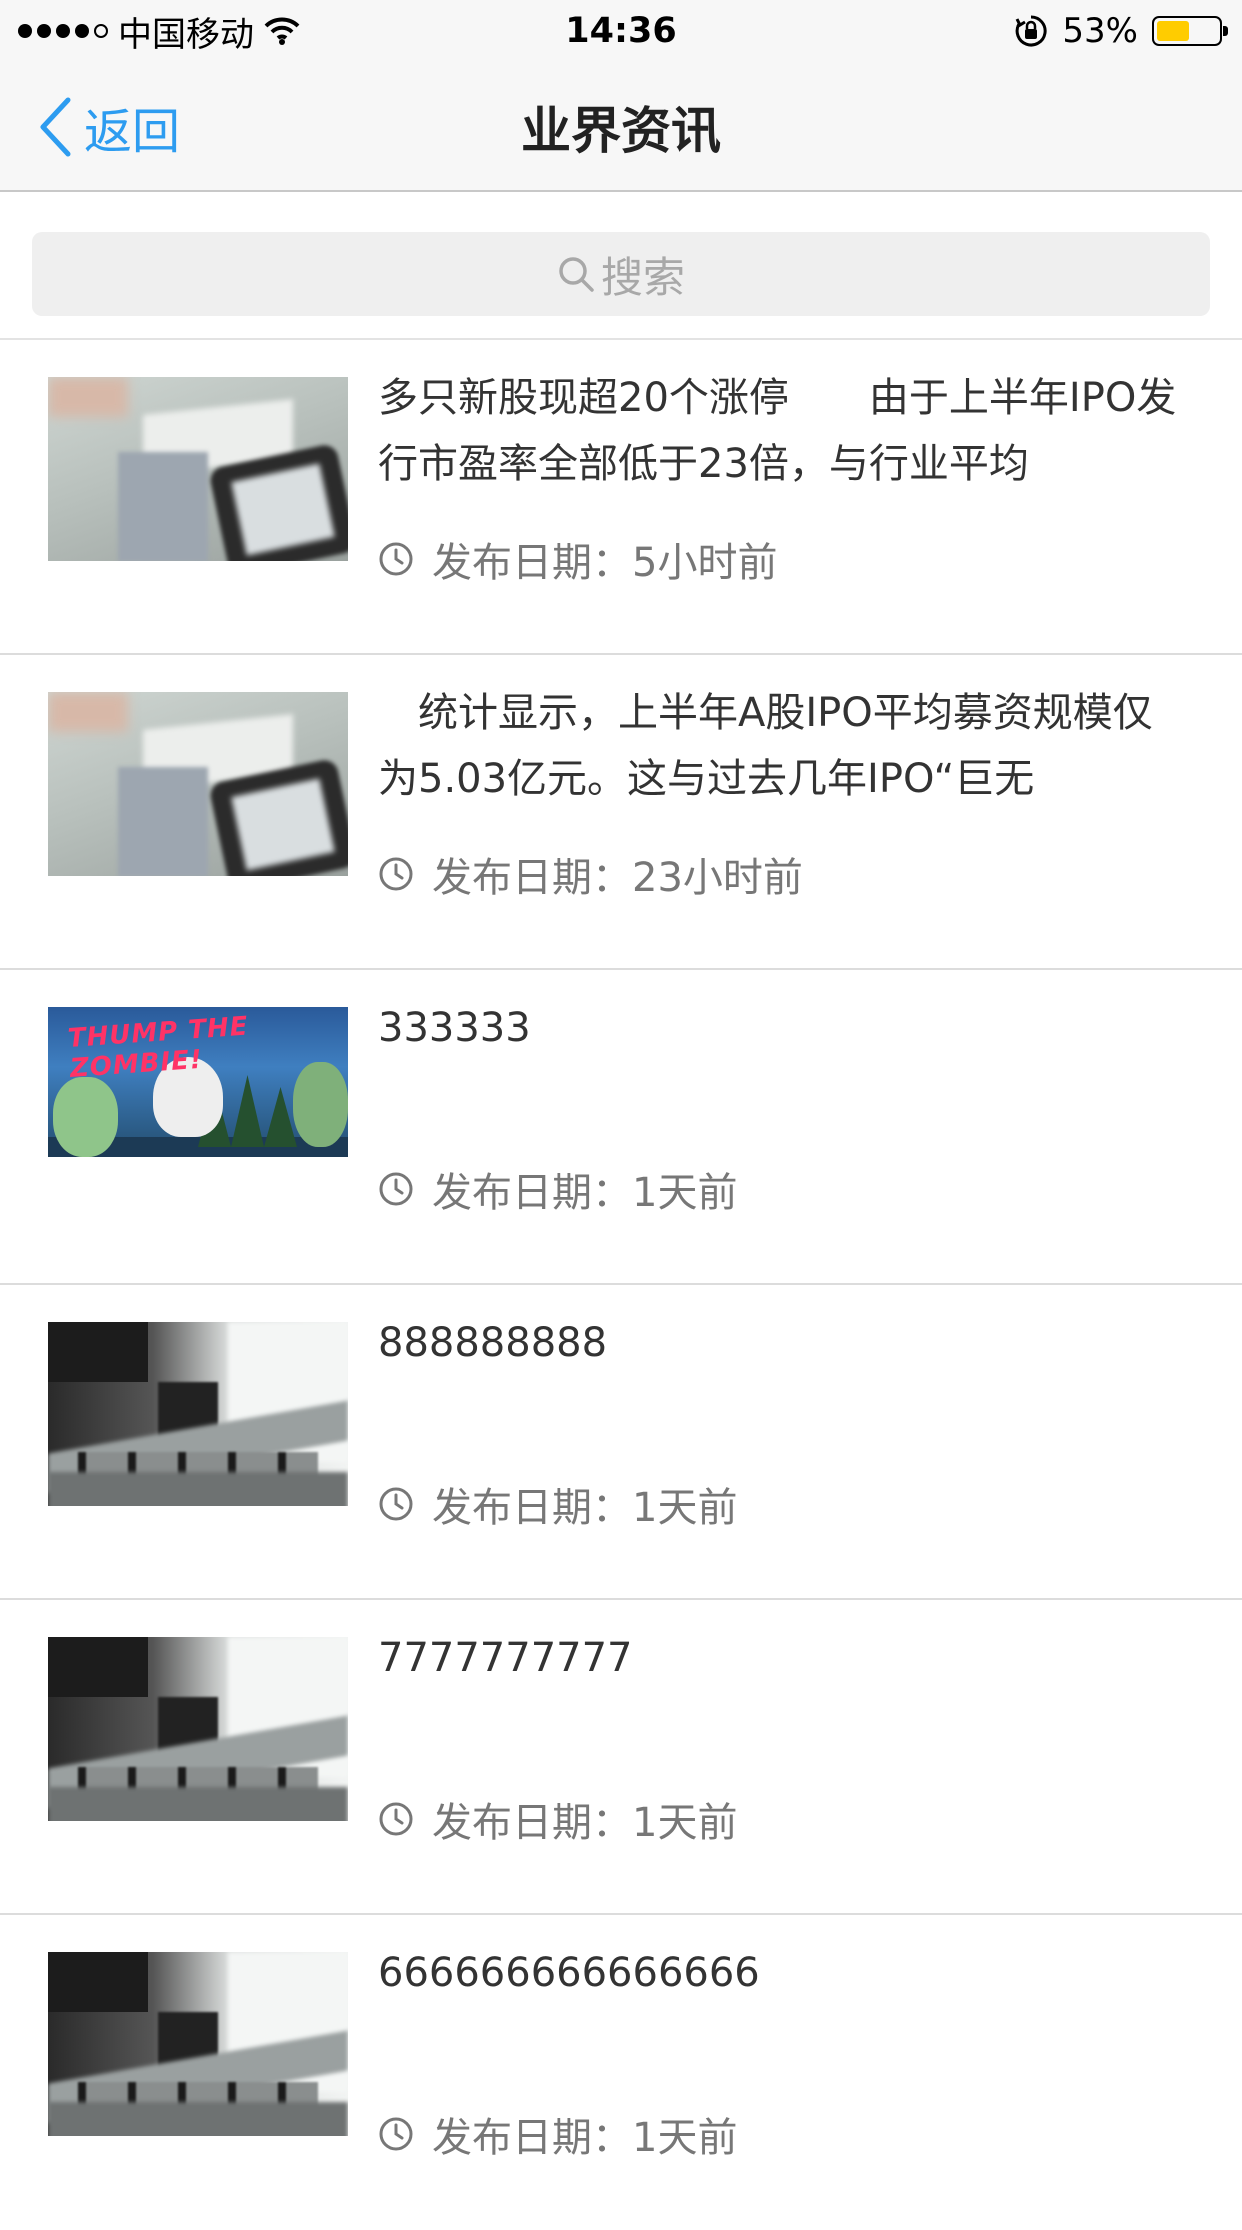 The height and width of the screenshot is (2230, 1242). Describe the element at coordinates (198, 1082) in the screenshot. I see `news-thumbnail: THUMP THE ZOMBIE!` at that location.